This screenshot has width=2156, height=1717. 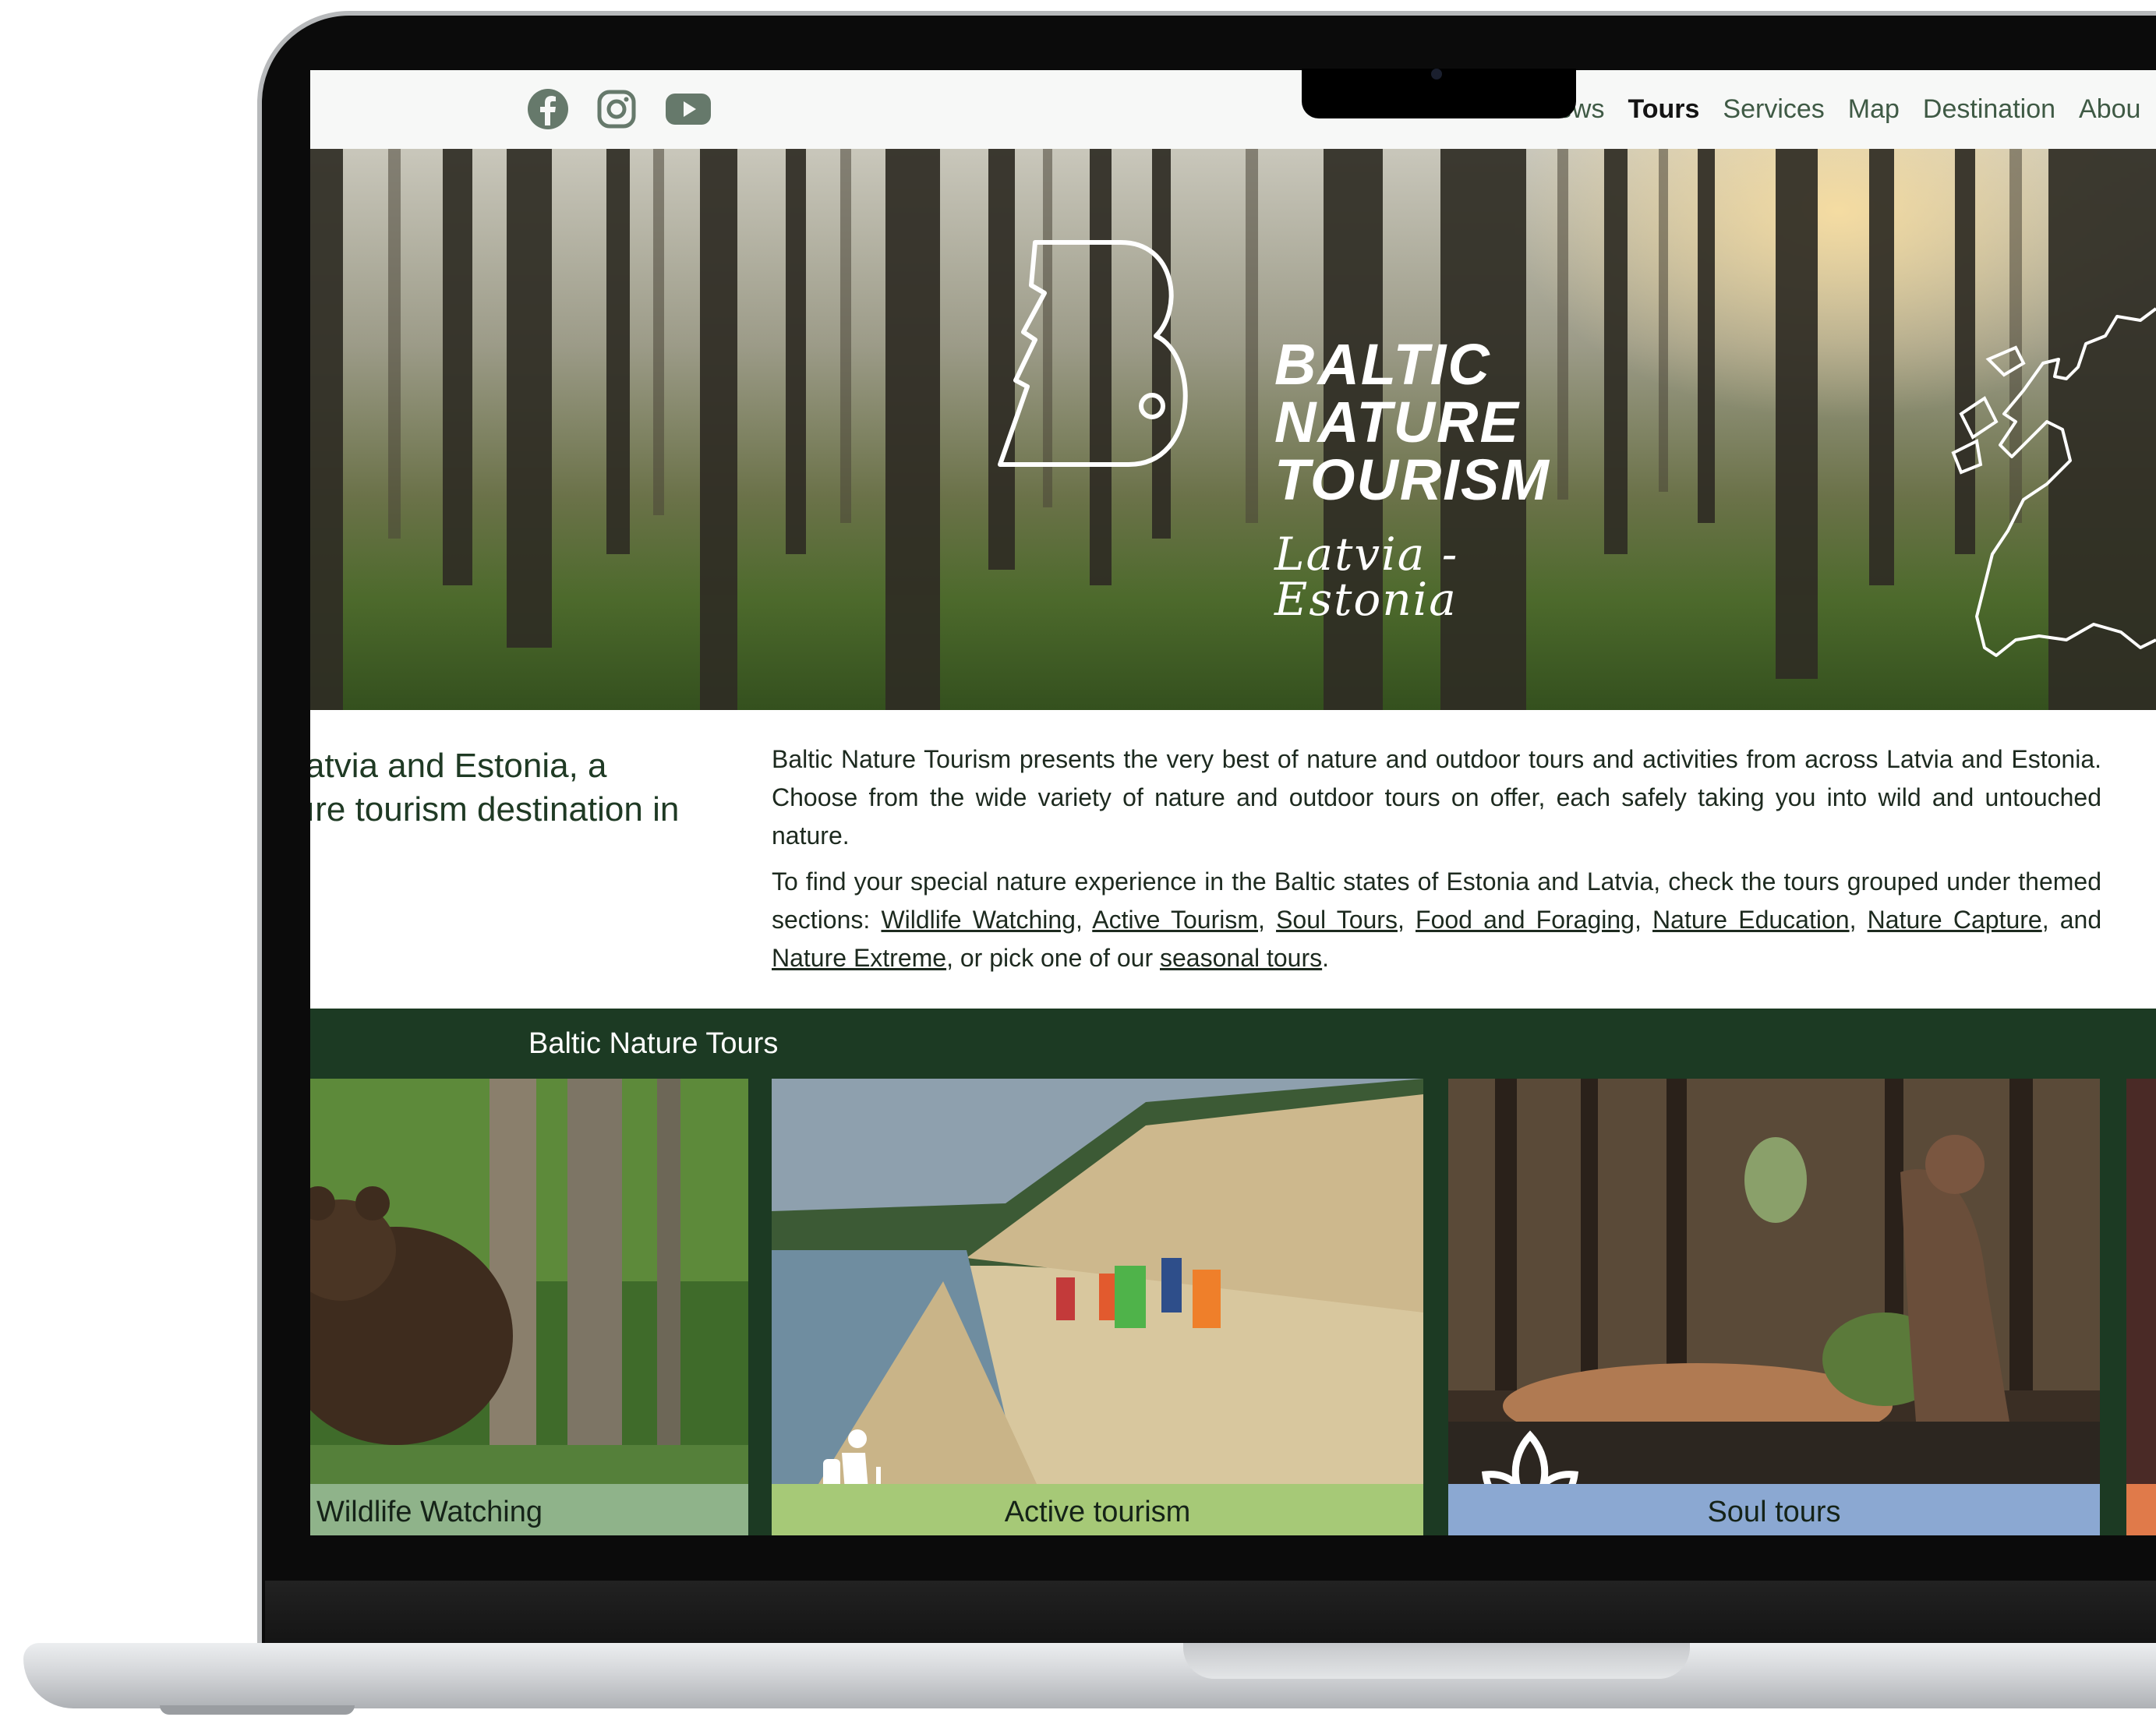 I want to click on link-wildlife-watching: Wildlife Watching, so click(x=979, y=920).